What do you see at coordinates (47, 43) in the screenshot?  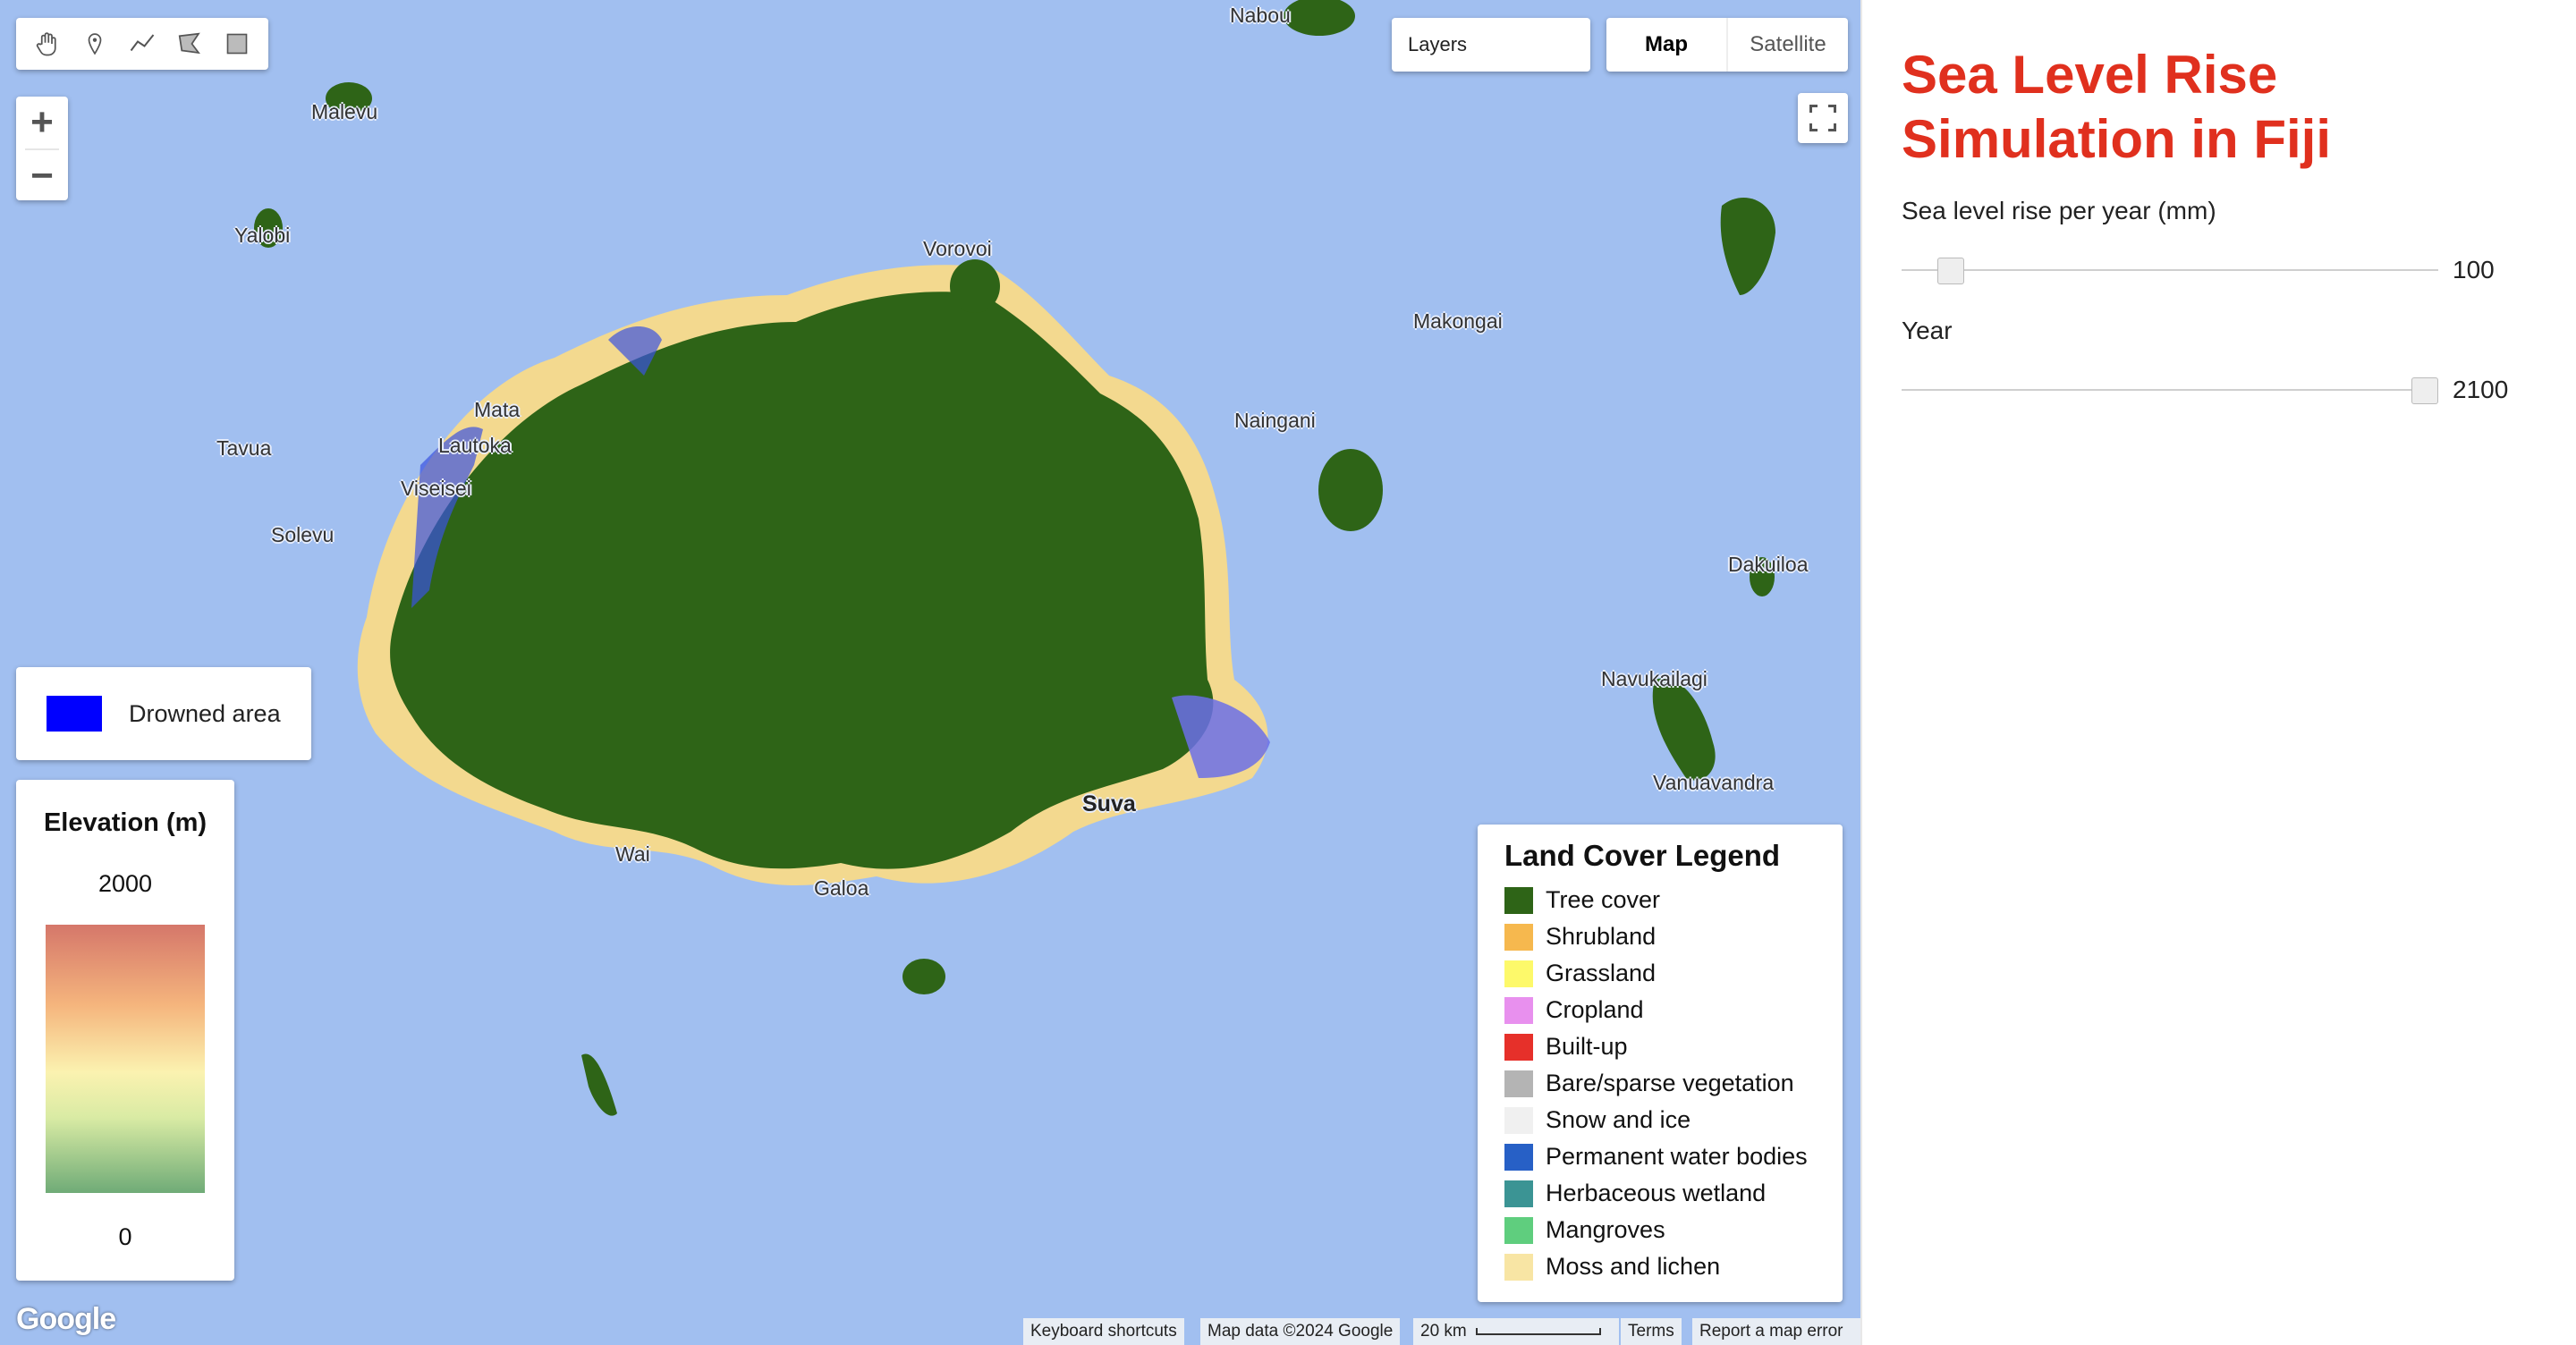 I see `hand-icon` at bounding box center [47, 43].